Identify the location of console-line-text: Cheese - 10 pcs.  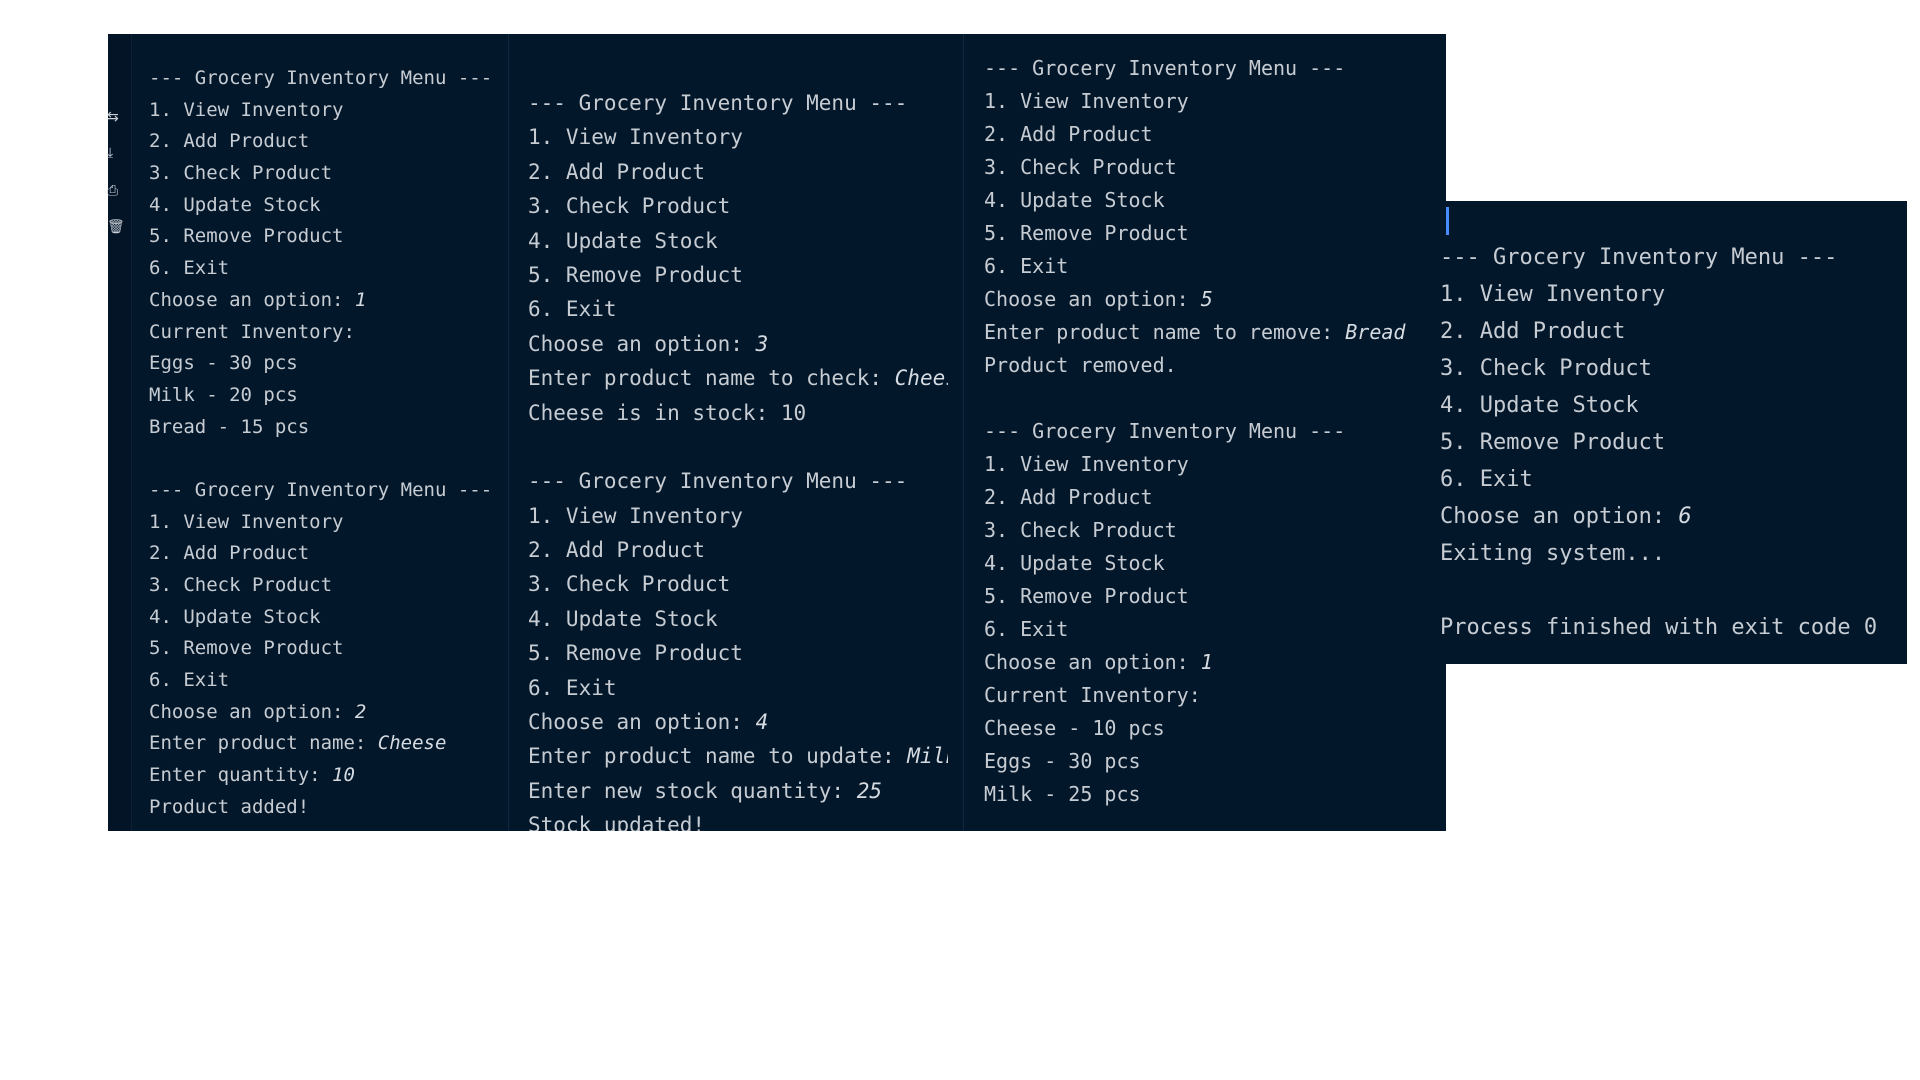
(1074, 728).